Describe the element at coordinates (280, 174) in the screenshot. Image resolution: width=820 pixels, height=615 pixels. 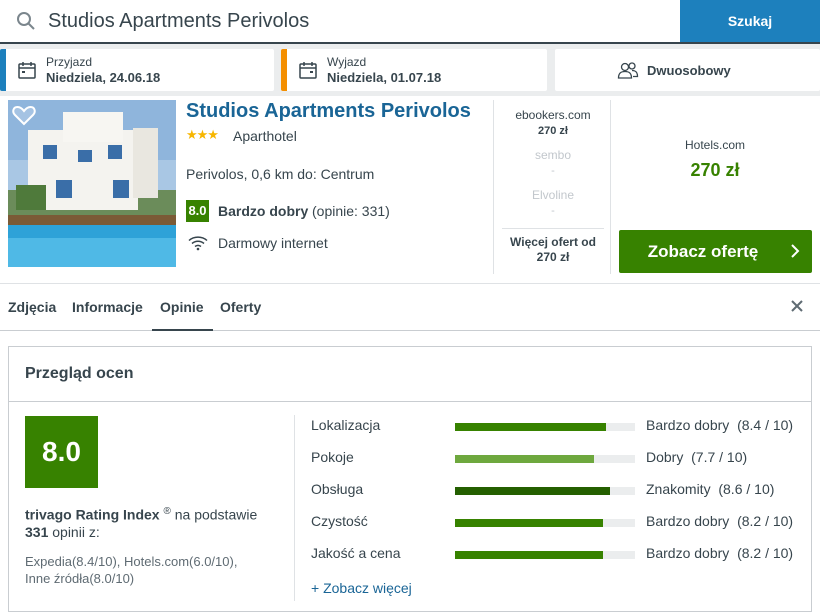
I see `hotel-location: Perivolos, 0,6 km do: Centrum` at that location.